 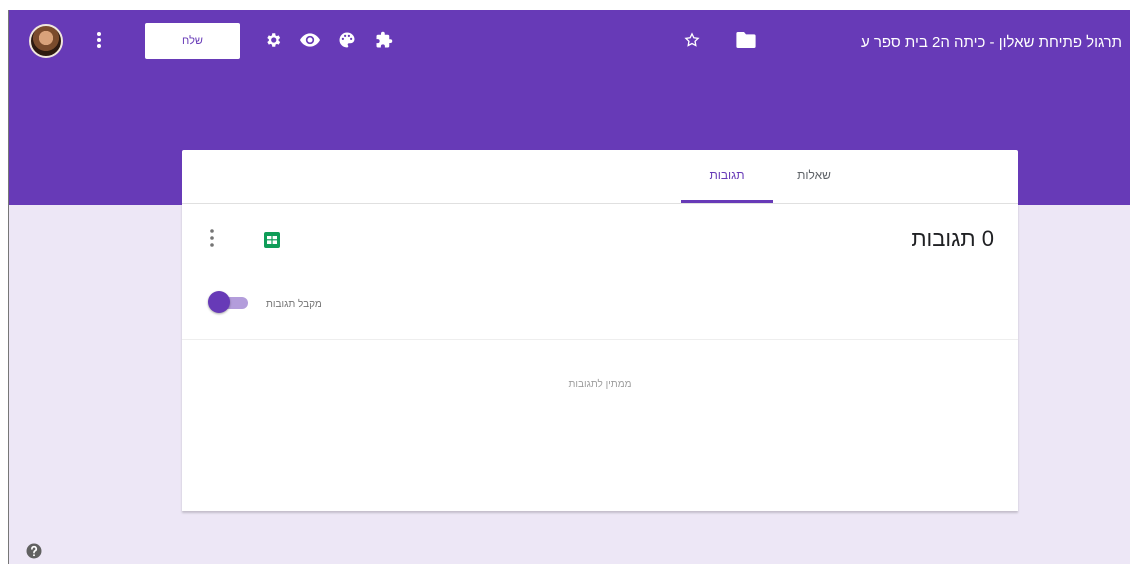 What do you see at coordinates (34, 551) in the screenshot?
I see `help-icon` at bounding box center [34, 551].